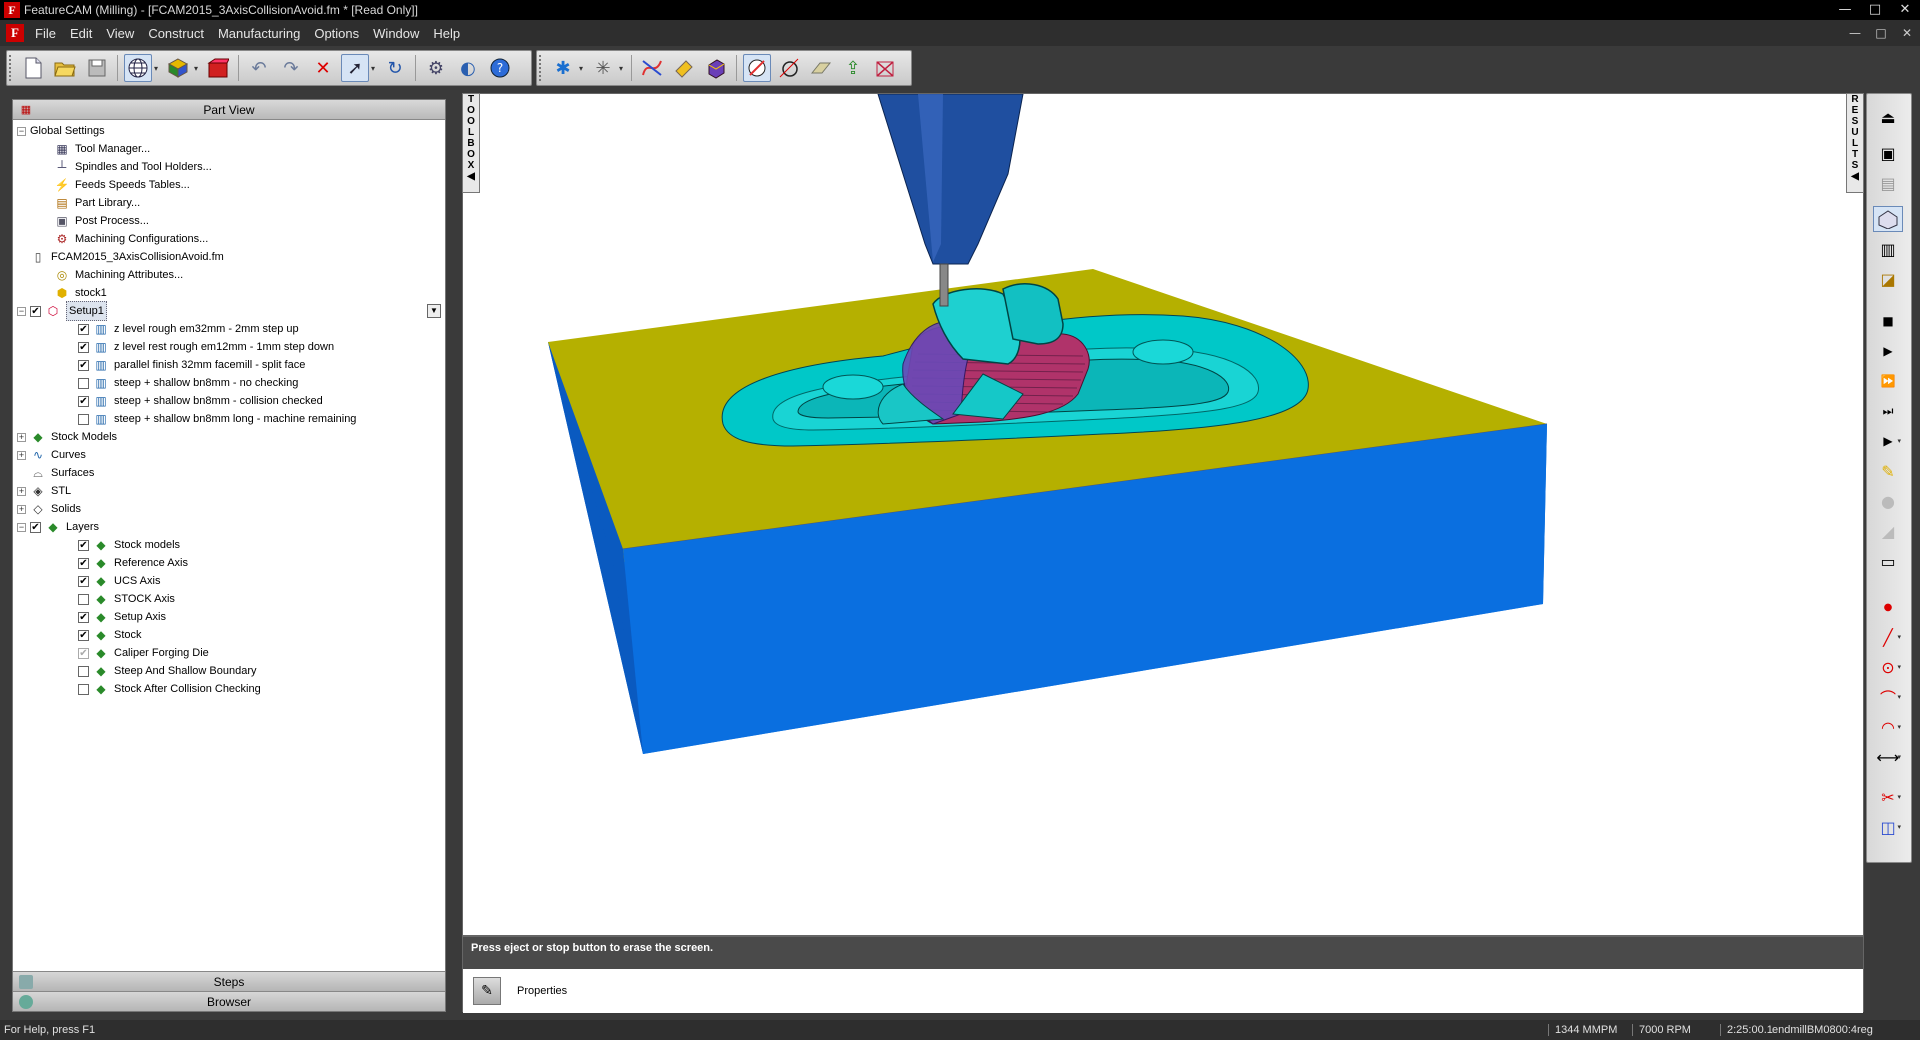 This screenshot has width=1920, height=1040. I want to click on help-icon: ?, so click(500, 68).